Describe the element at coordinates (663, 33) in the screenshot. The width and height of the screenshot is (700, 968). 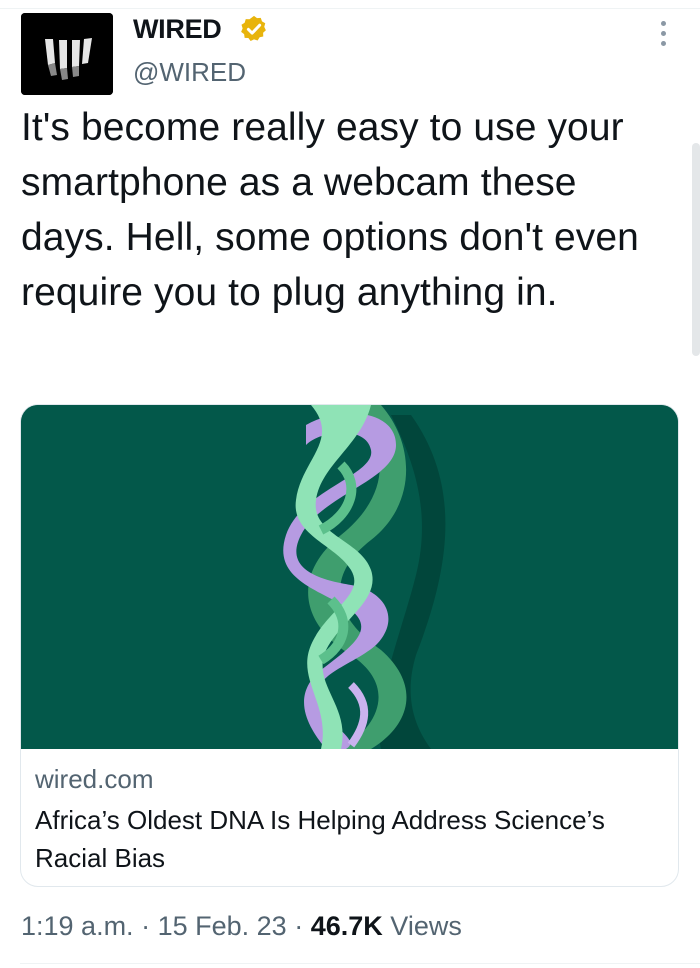
I see `more-vertical-icon` at that location.